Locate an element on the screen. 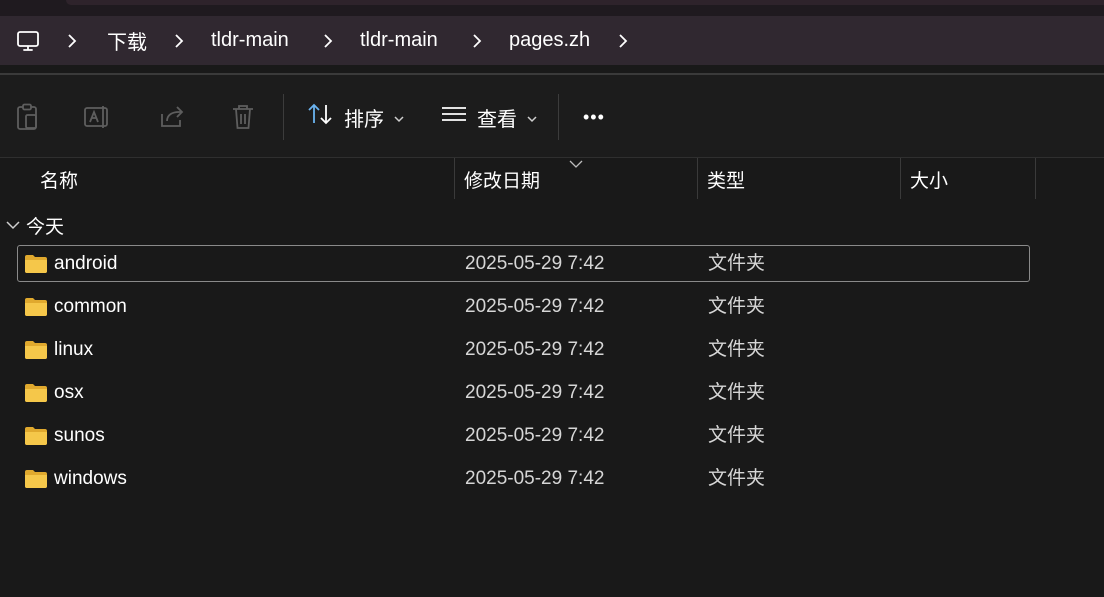 The height and width of the screenshot is (597, 1104). group-label: 今天 is located at coordinates (45, 227).